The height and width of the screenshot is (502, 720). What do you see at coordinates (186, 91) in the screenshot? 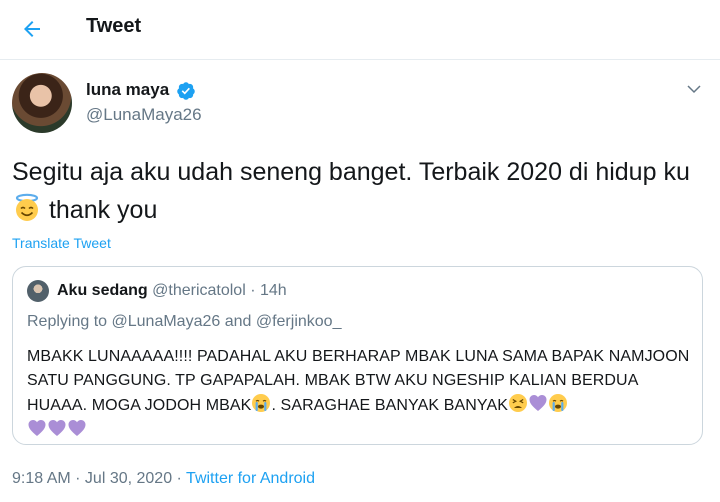
I see `verified-badge-icon` at bounding box center [186, 91].